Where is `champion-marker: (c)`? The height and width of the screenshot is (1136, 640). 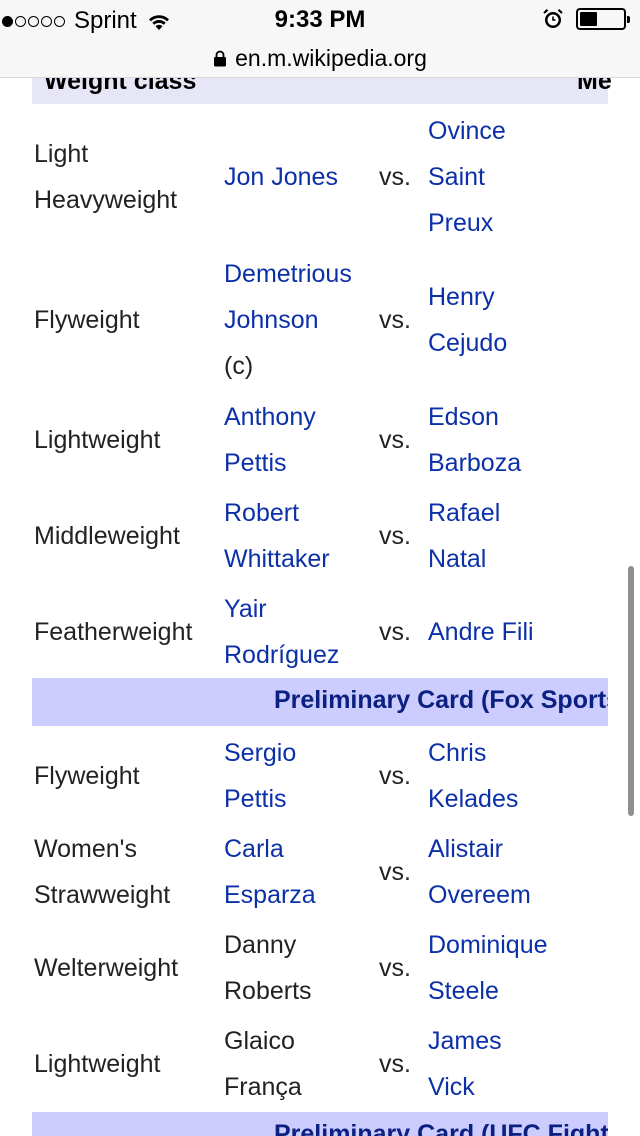
champion-marker: (c) is located at coordinates (239, 366).